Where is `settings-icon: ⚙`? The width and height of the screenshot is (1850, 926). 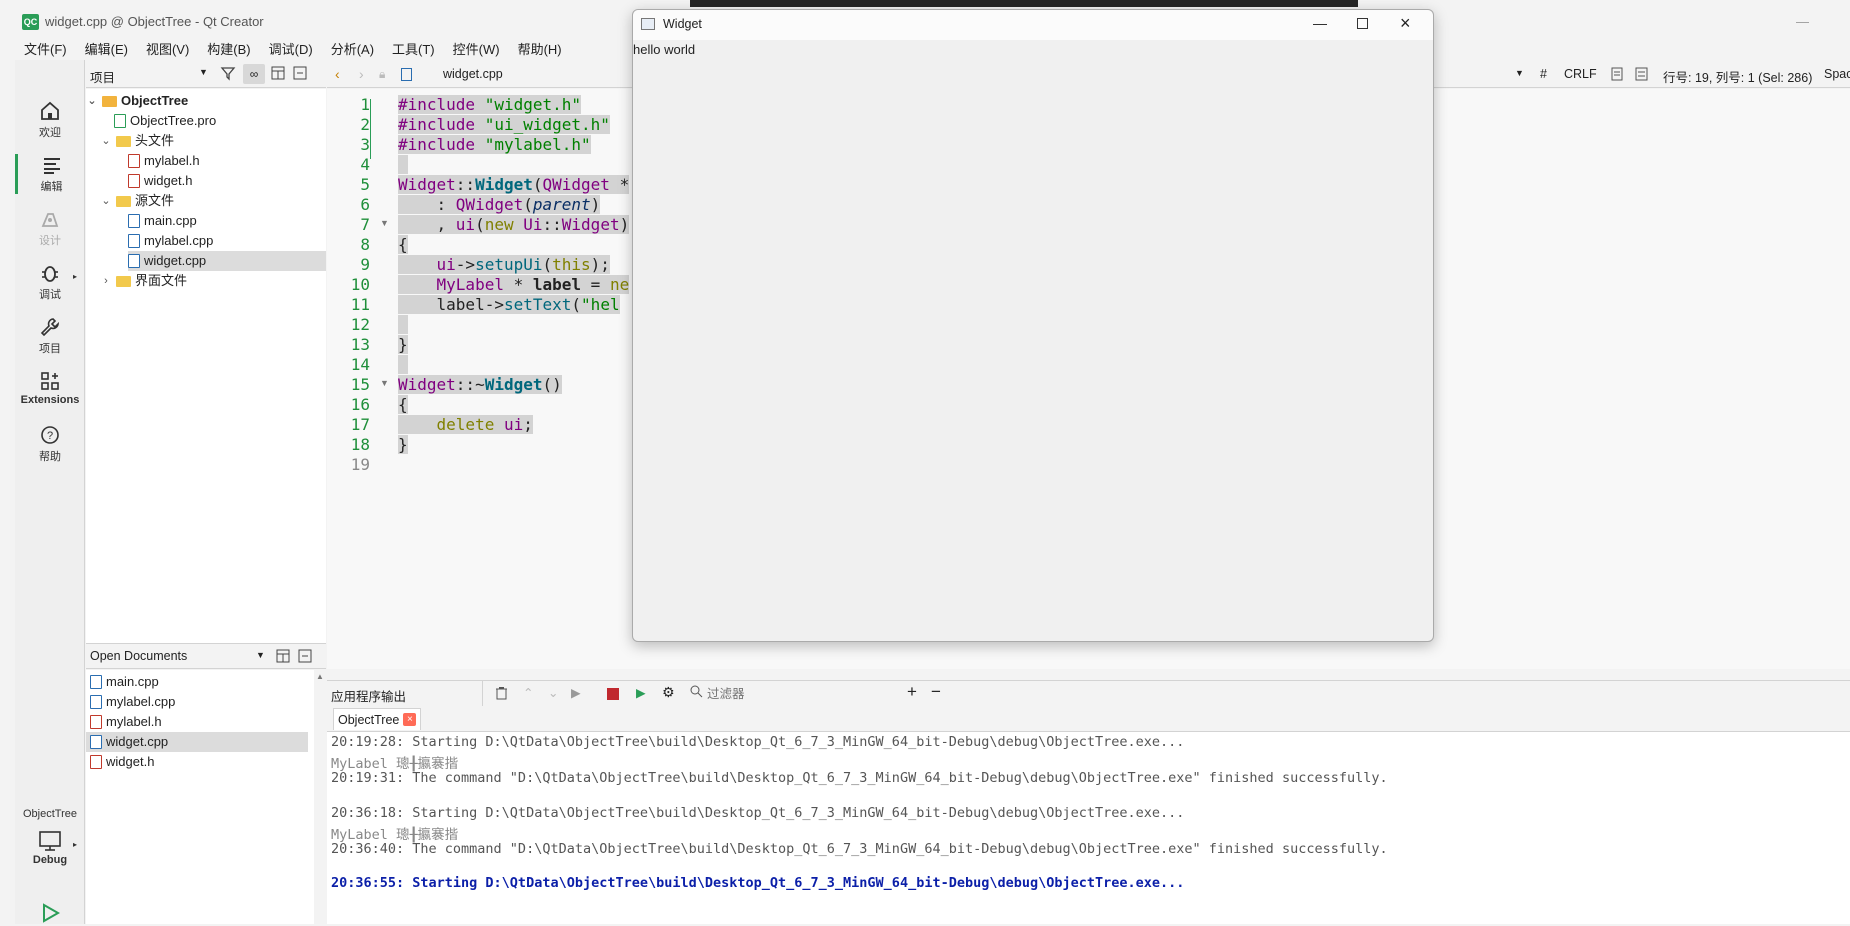 settings-icon: ⚙ is located at coordinates (668, 692).